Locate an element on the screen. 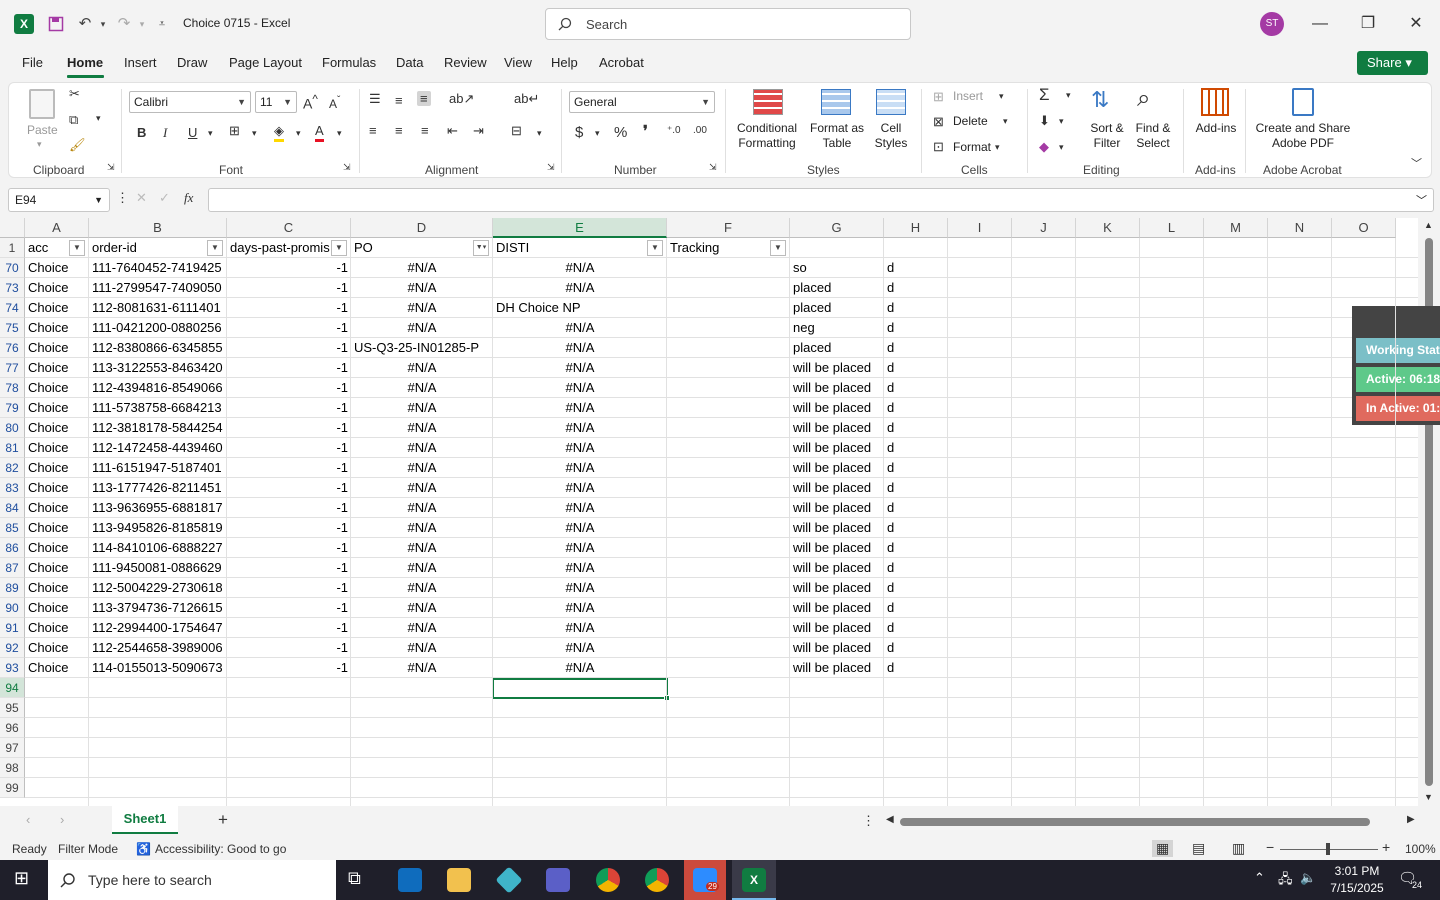 This screenshot has height=900, width=1440. save-icon is located at coordinates (56, 24).